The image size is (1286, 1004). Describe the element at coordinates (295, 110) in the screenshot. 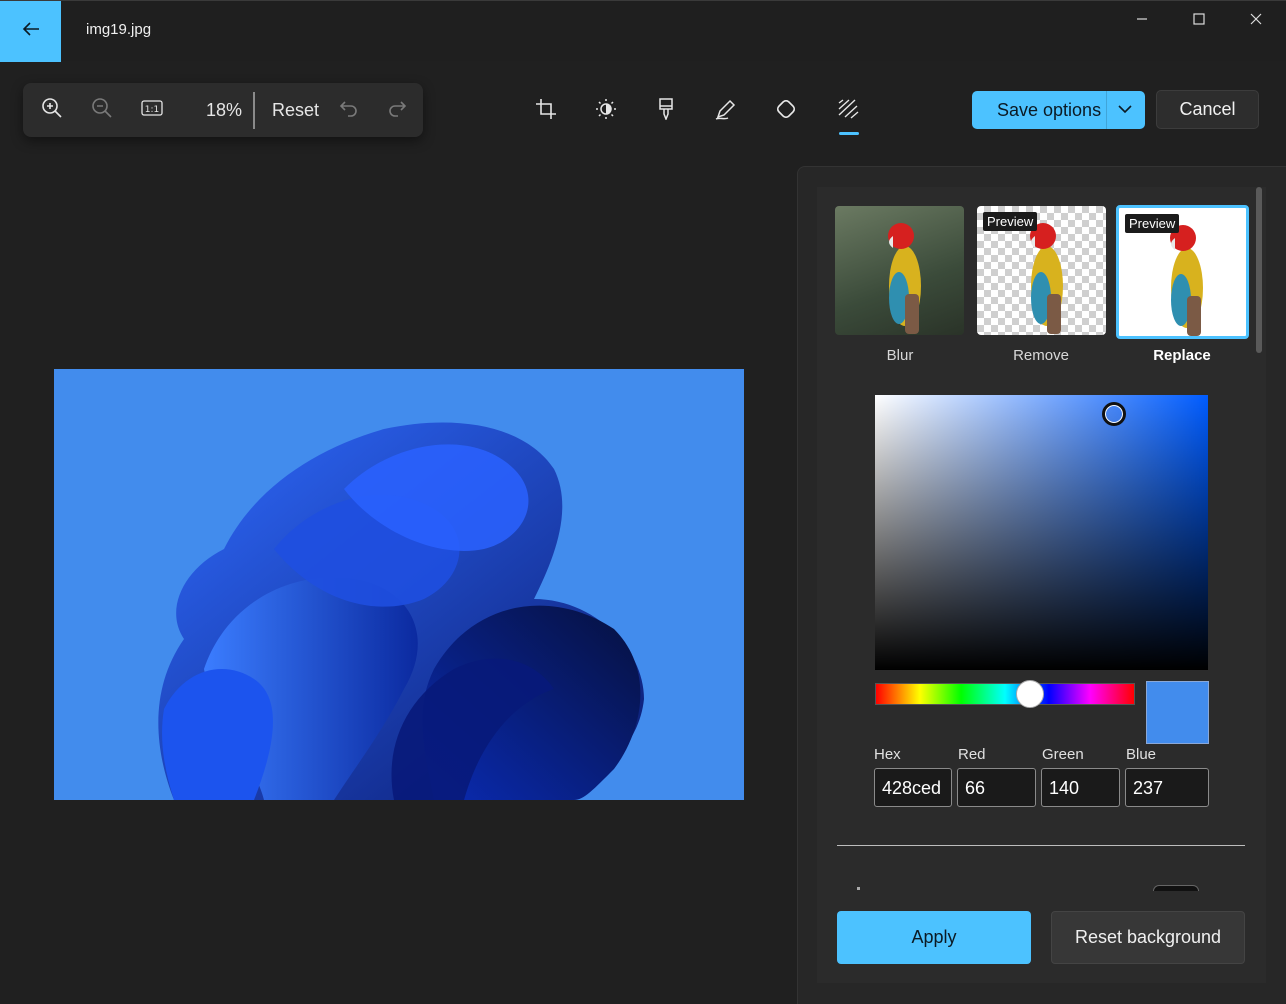

I see `reset-zoom-button: Reset` at that location.